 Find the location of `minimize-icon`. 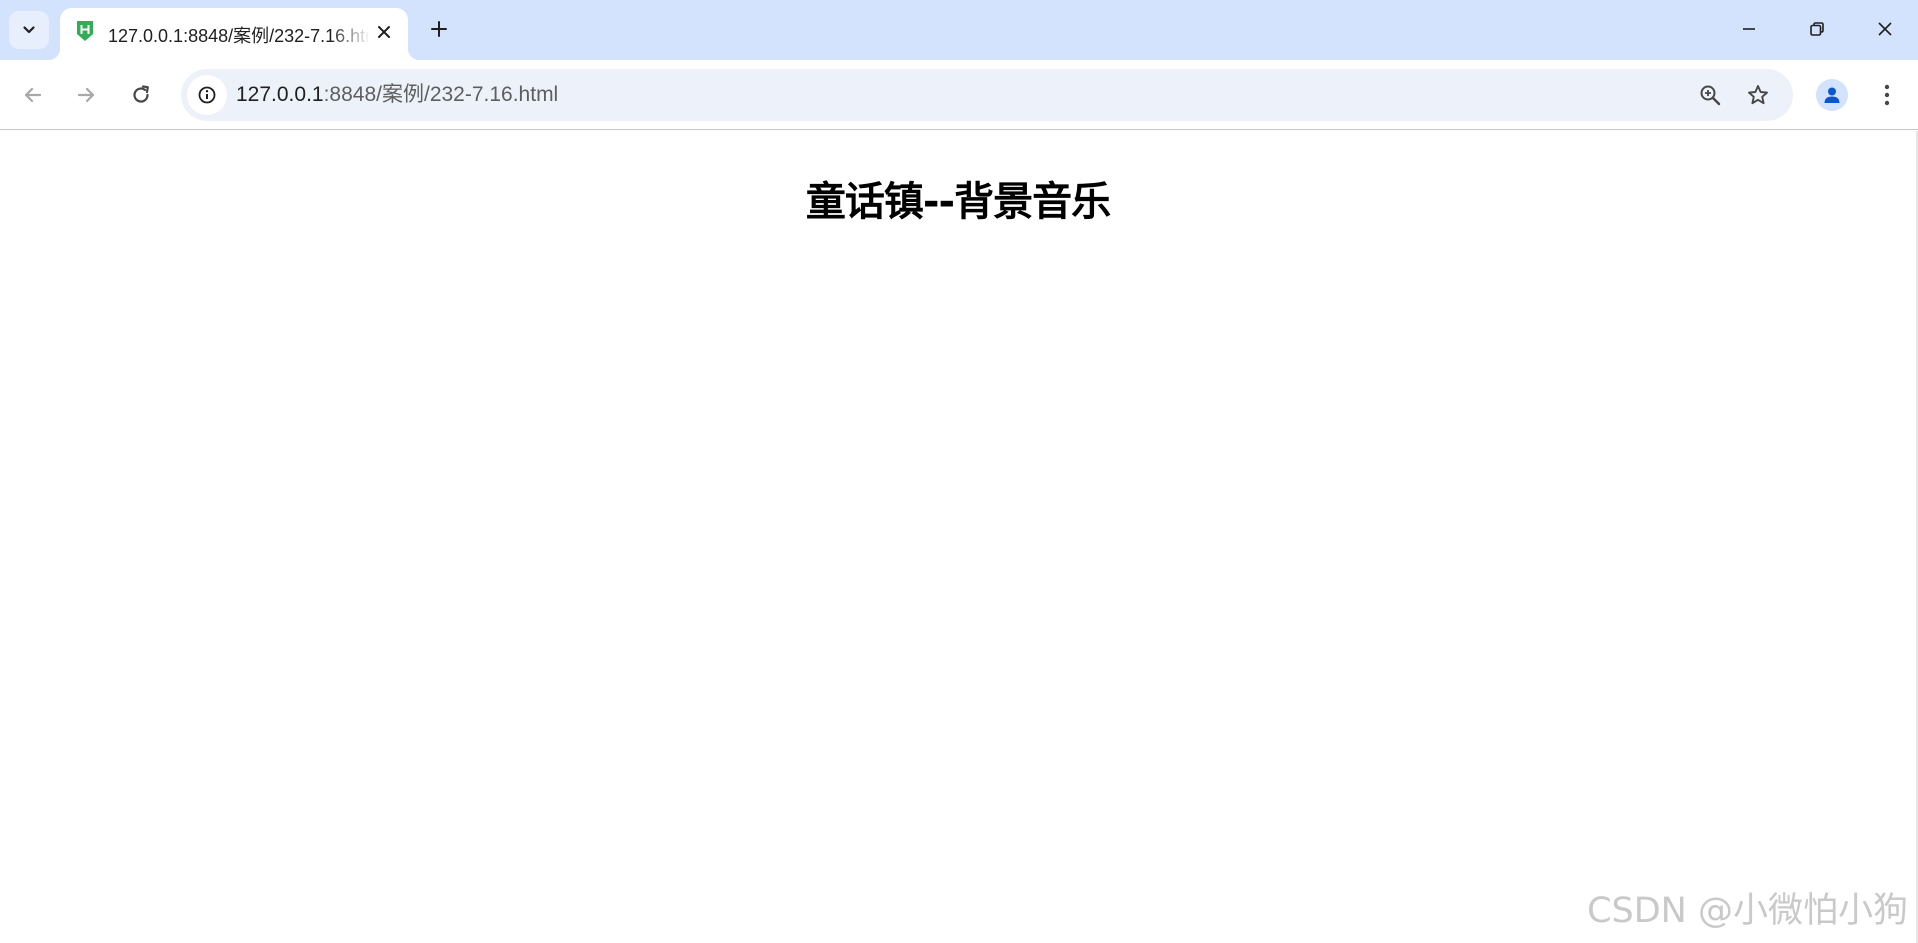

minimize-icon is located at coordinates (1749, 29).